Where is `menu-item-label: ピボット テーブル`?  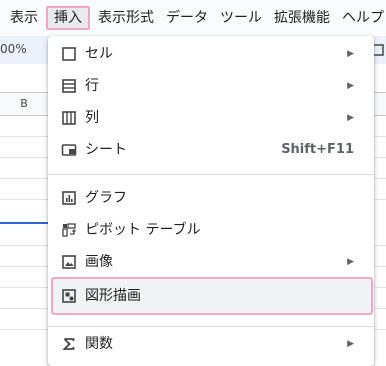 menu-item-label: ピボット テーブル is located at coordinates (143, 230).